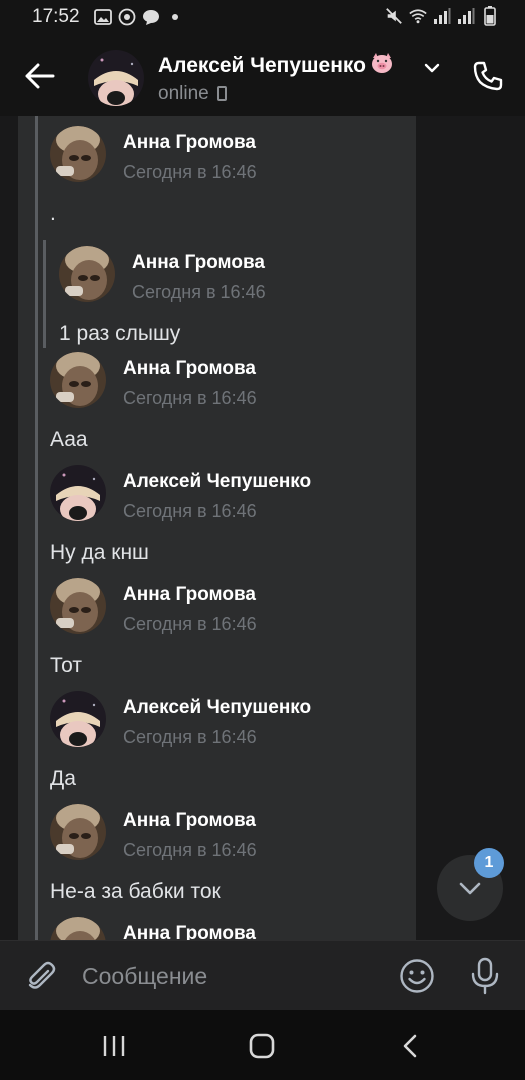 This screenshot has height=1080, width=525. I want to click on back-button, so click(40, 76).